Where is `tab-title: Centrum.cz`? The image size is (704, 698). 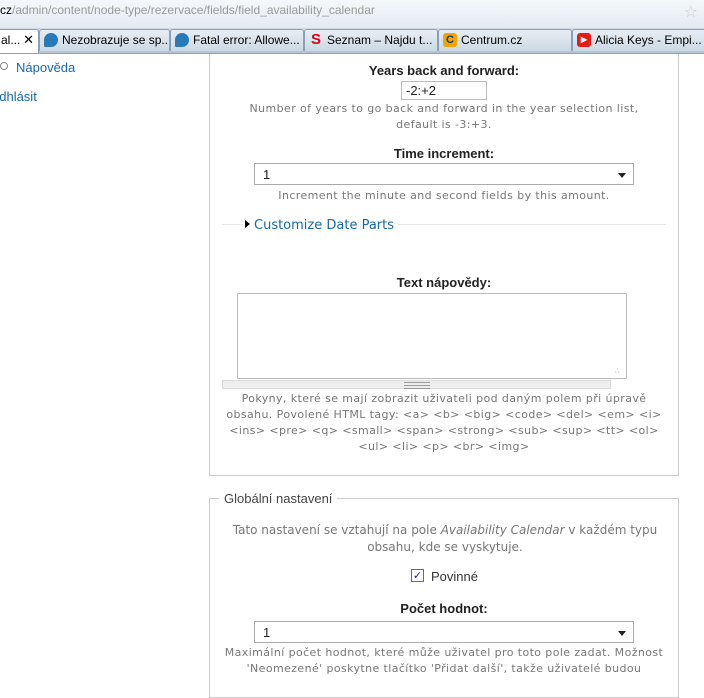
tab-title: Centrum.cz is located at coordinates (492, 40).